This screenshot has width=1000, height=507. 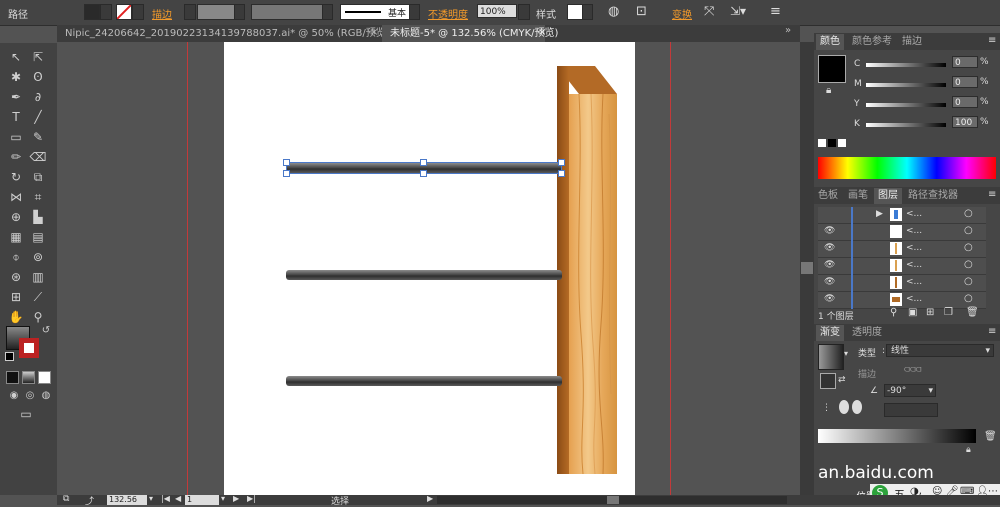 What do you see at coordinates (906, 85) in the screenshot?
I see `channel-m-slider` at bounding box center [906, 85].